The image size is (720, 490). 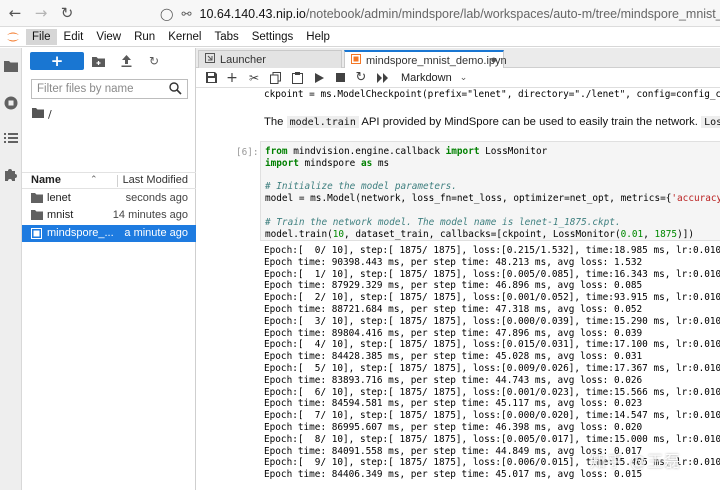 What do you see at coordinates (273, 37) in the screenshot?
I see `menu-settings: Settings` at bounding box center [273, 37].